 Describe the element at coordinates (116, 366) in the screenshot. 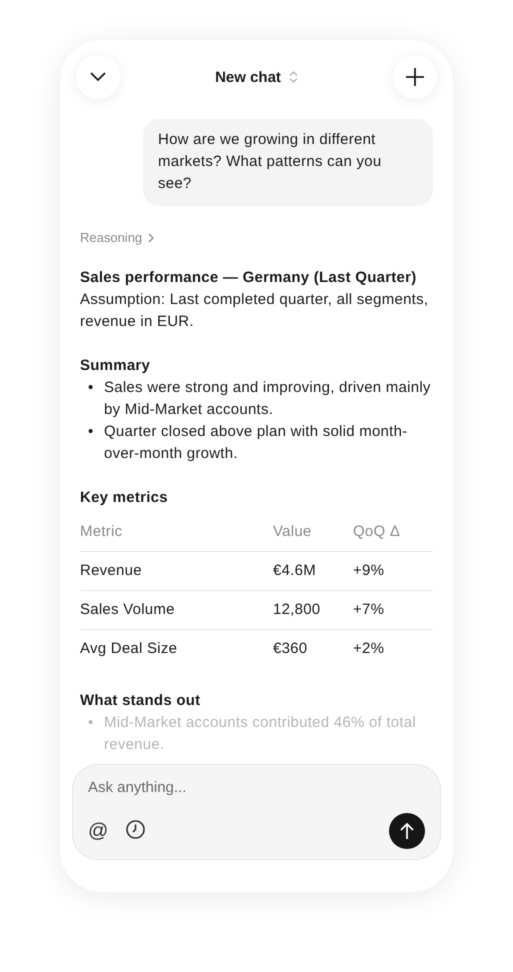

I see `section-heading: Summary` at that location.